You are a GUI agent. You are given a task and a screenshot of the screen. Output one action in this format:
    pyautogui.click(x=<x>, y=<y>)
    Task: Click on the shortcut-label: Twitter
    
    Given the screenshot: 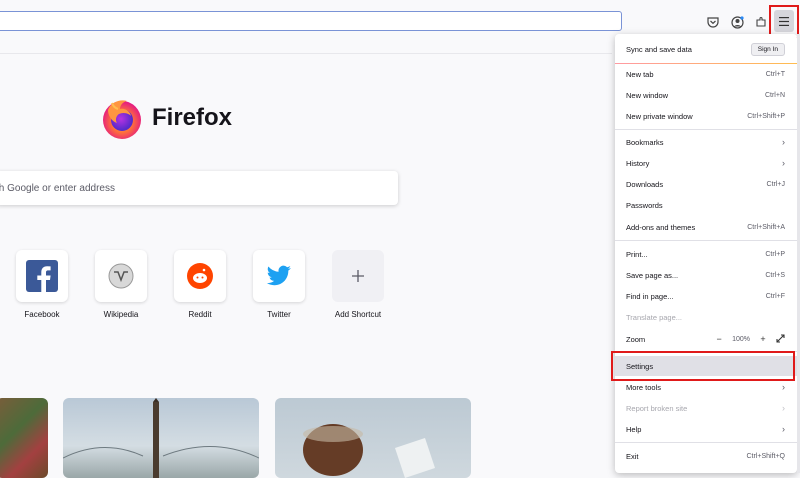 What is the action you would take?
    pyautogui.click(x=279, y=314)
    